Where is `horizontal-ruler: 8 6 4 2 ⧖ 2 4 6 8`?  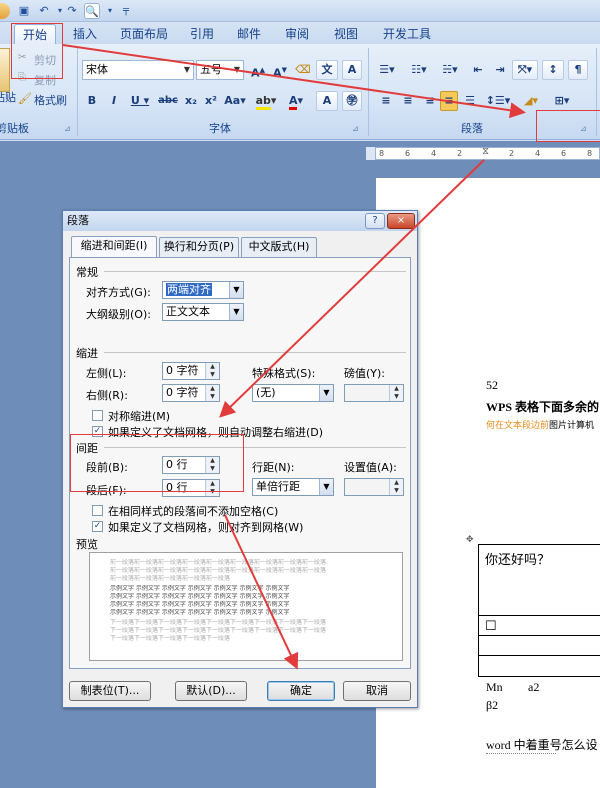 horizontal-ruler: 8 6 4 2 ⧖ 2 4 6 8 is located at coordinates (487, 153).